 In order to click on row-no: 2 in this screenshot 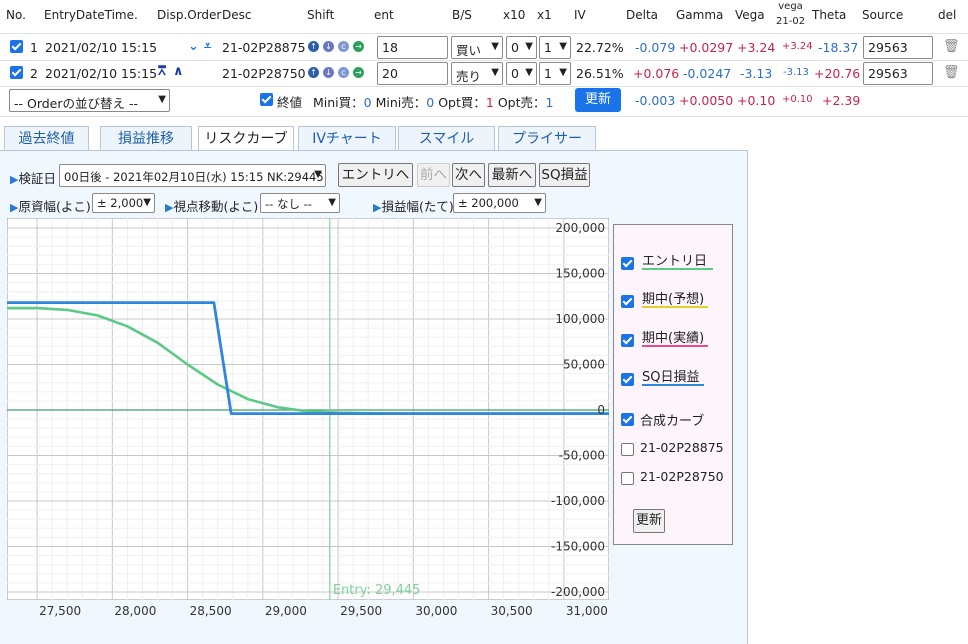, I will do `click(34, 73)`.